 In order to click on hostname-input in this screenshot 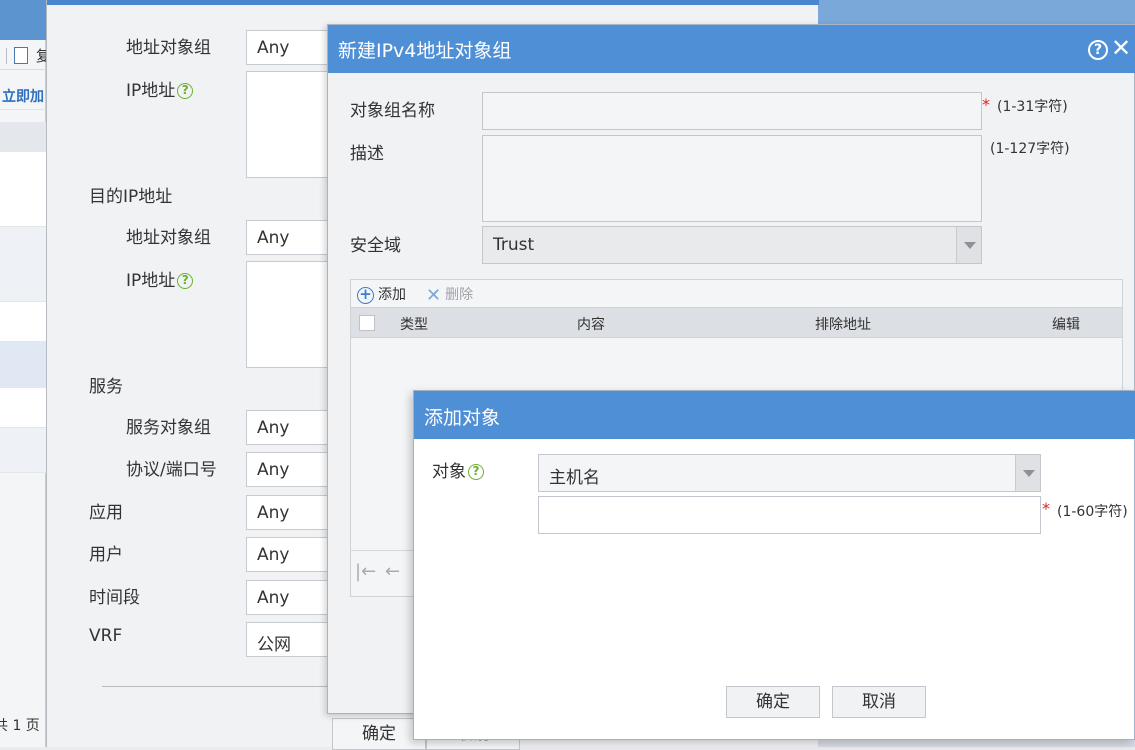, I will do `click(789, 515)`.